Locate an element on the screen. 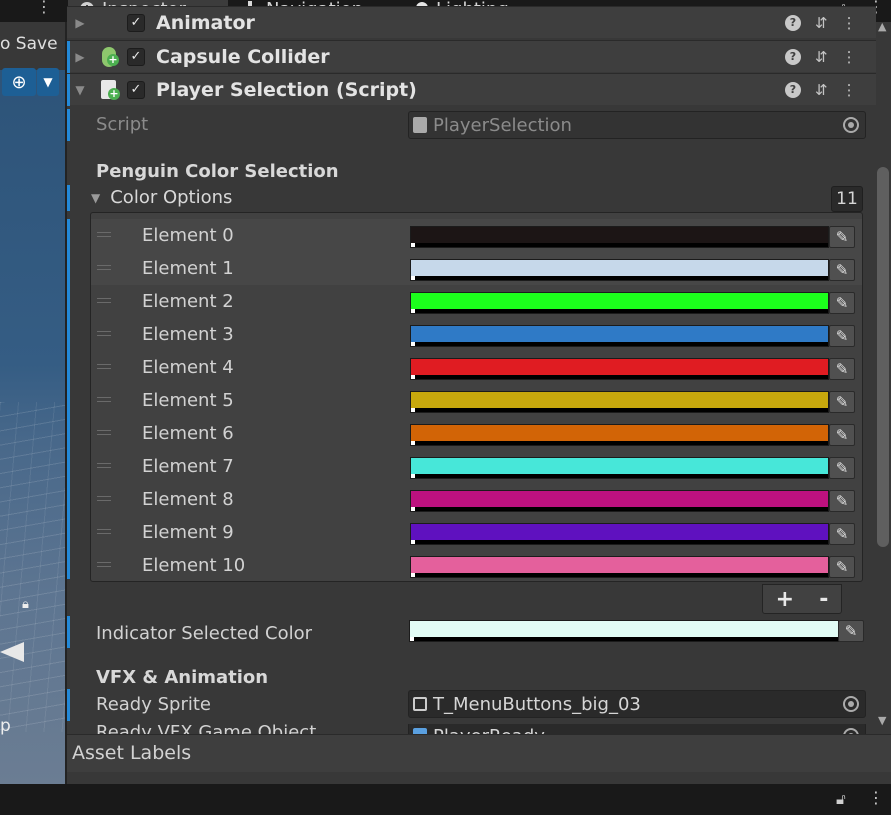  lock-icon: 🔓︎ is located at coordinates (841, 799).